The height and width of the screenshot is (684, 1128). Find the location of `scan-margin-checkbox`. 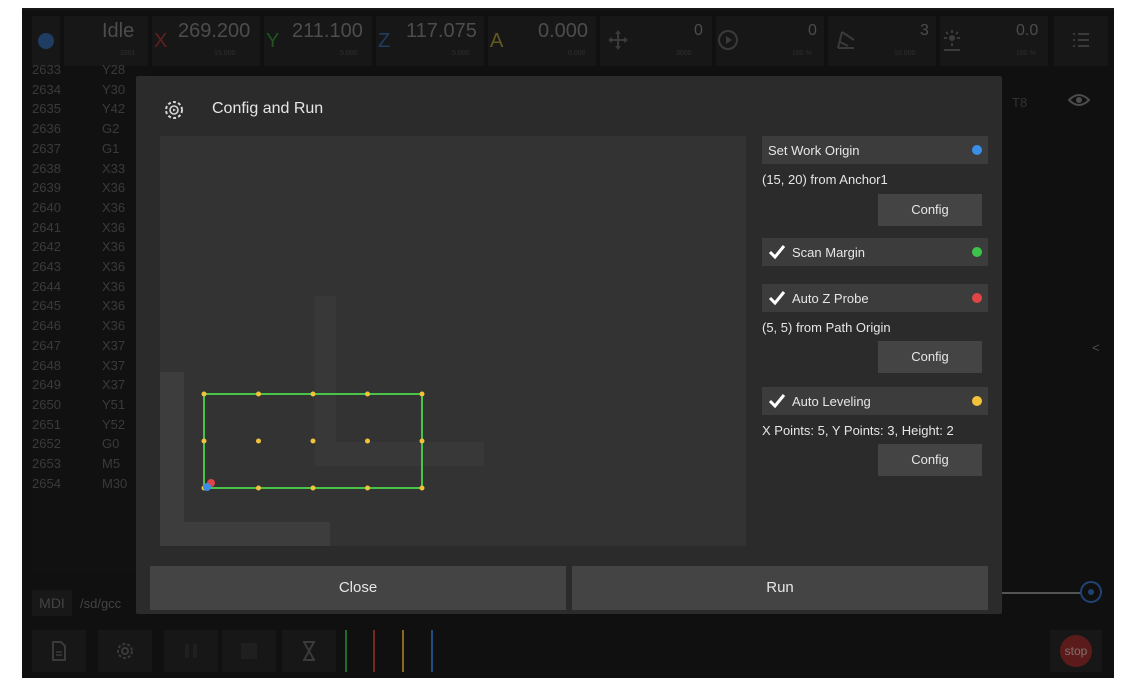

scan-margin-checkbox is located at coordinates (777, 252).